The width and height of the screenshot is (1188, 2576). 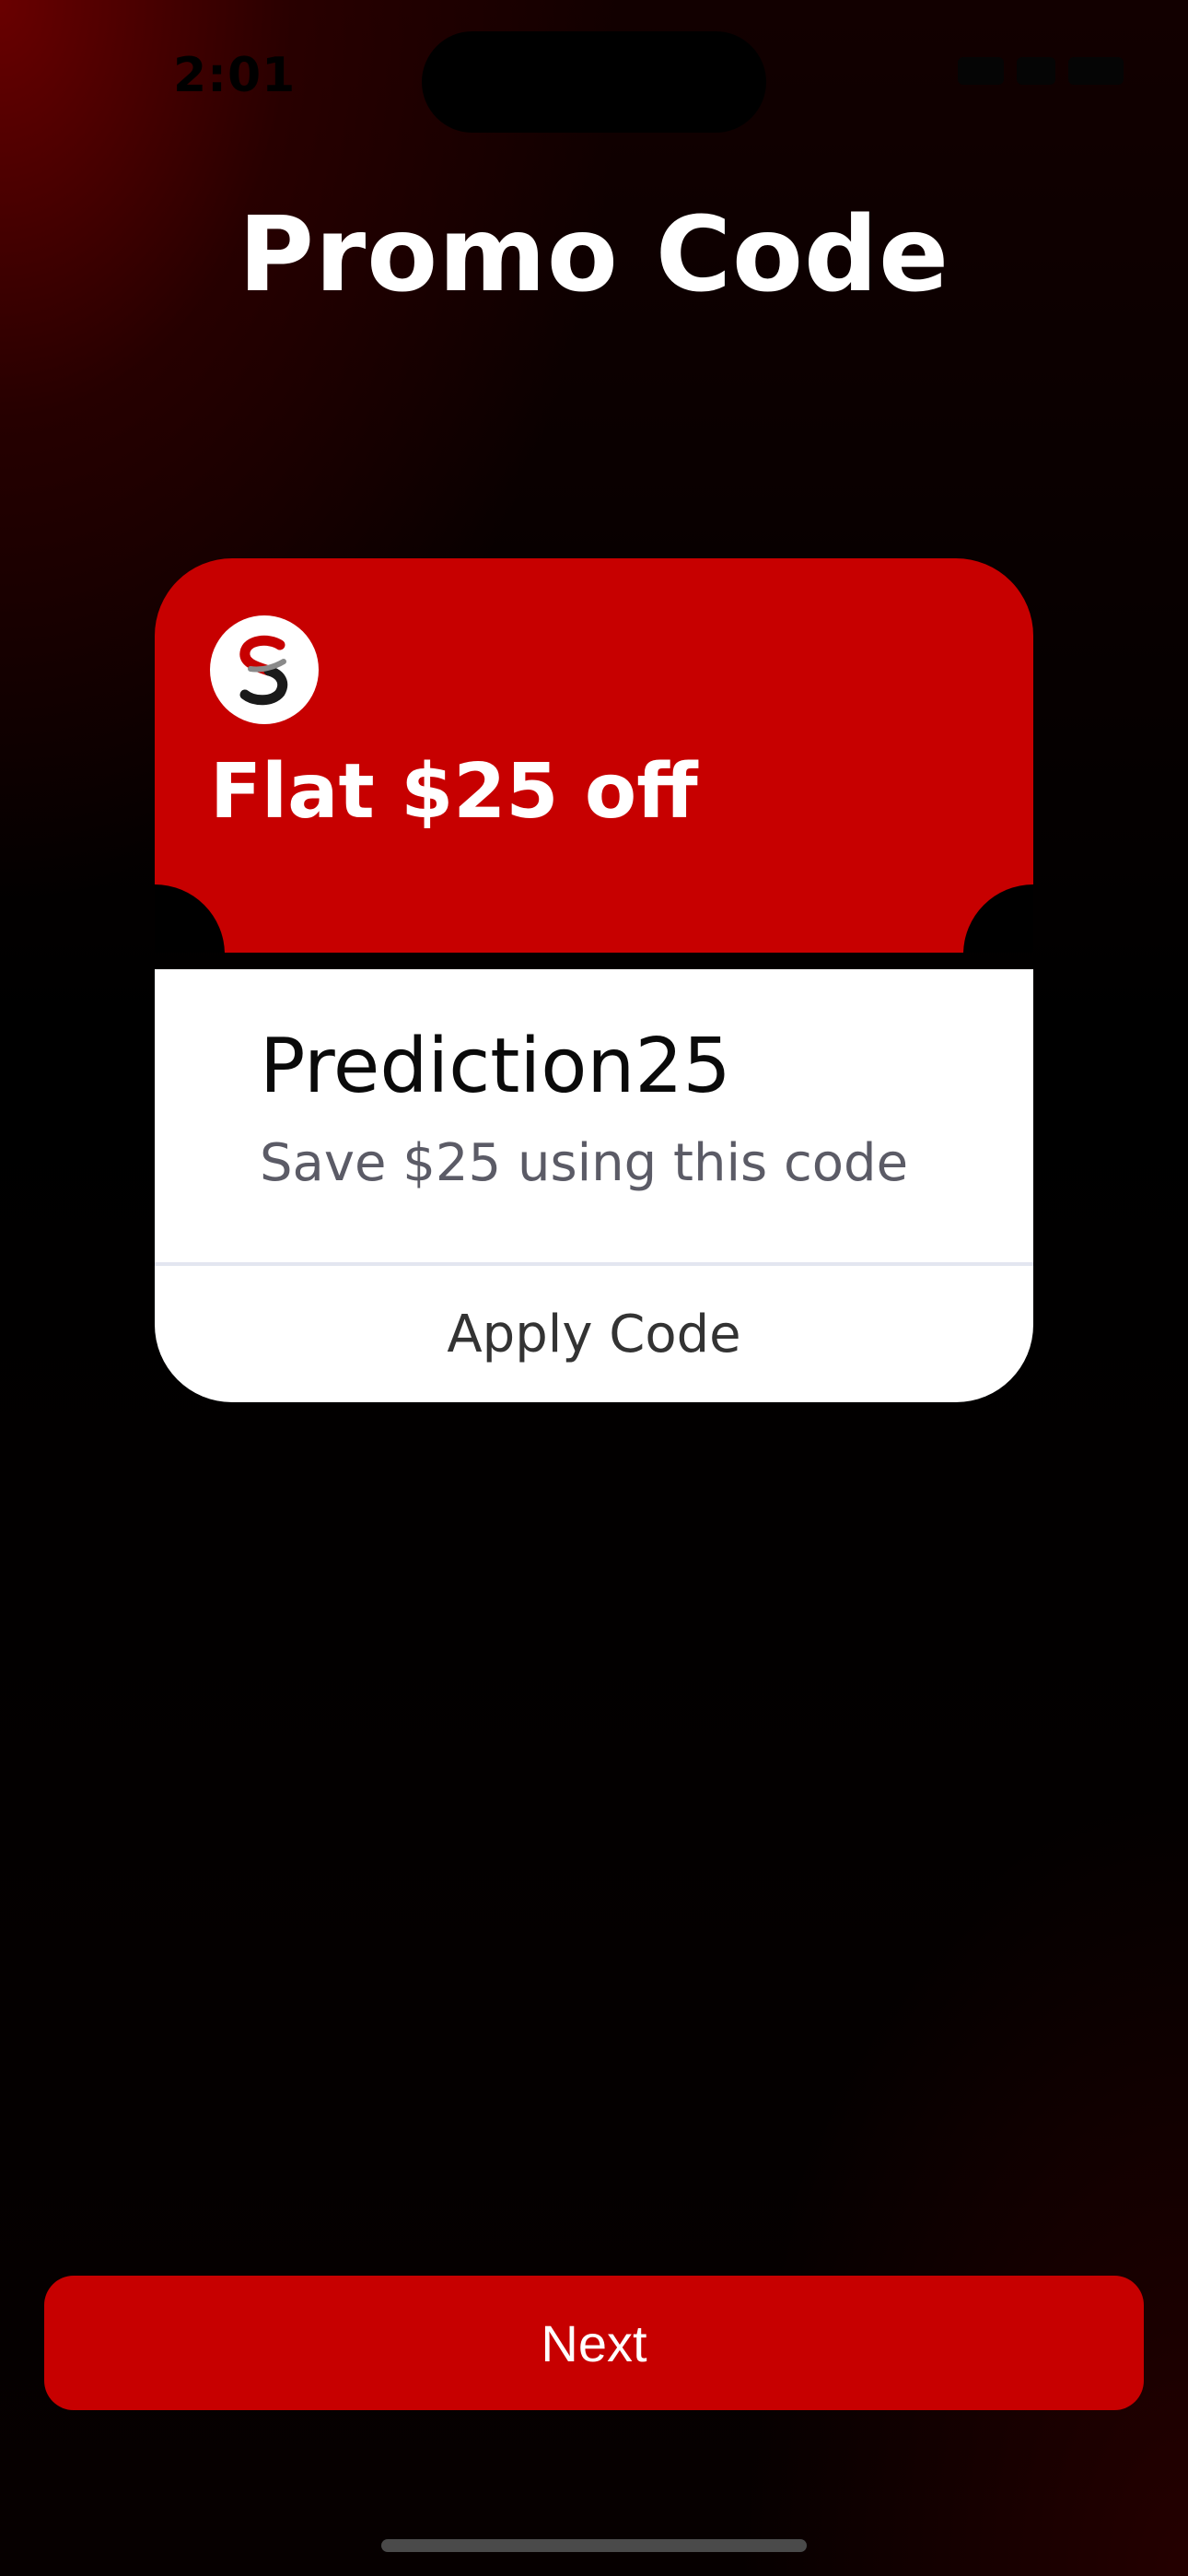 I want to click on coupon-headline: Flat $25 off, so click(x=454, y=792).